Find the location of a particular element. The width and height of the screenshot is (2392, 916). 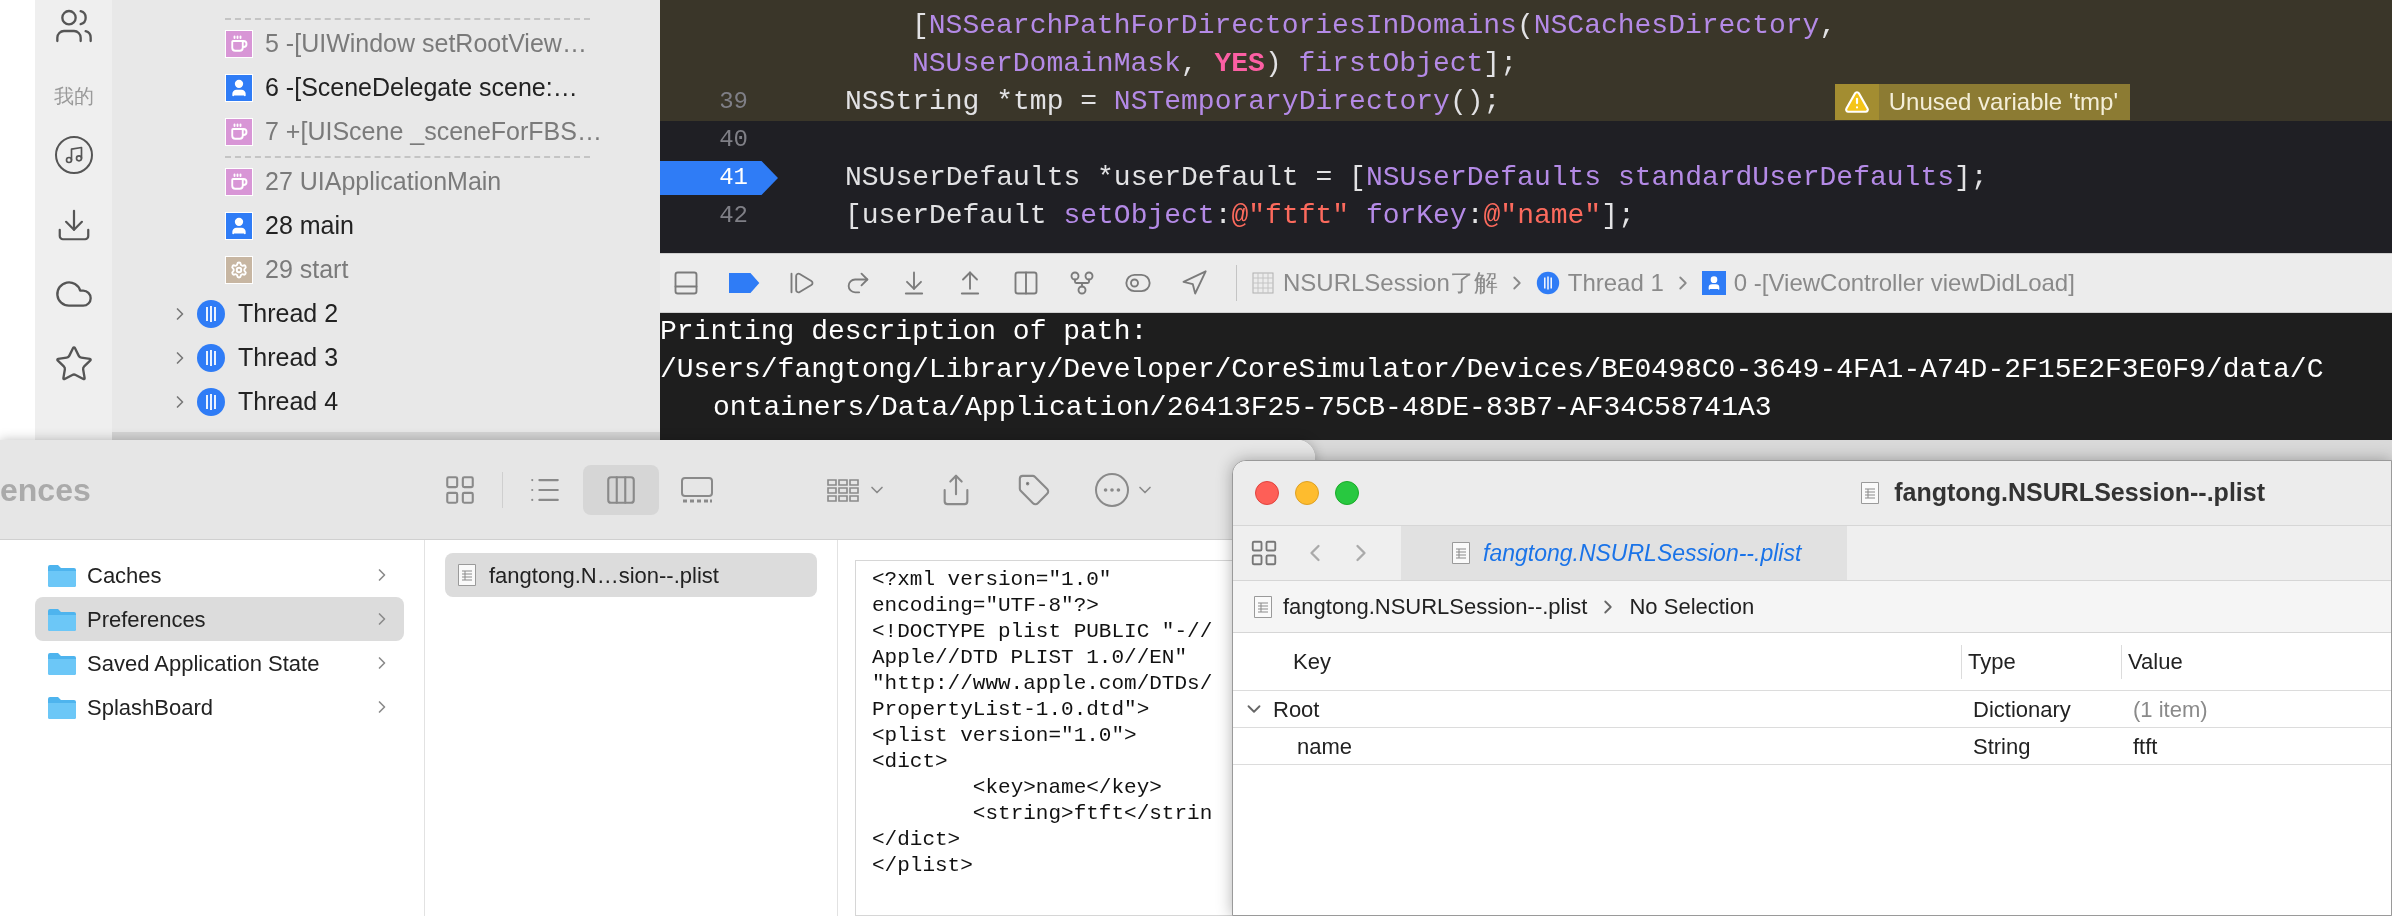

gear-icon is located at coordinates (239, 270).